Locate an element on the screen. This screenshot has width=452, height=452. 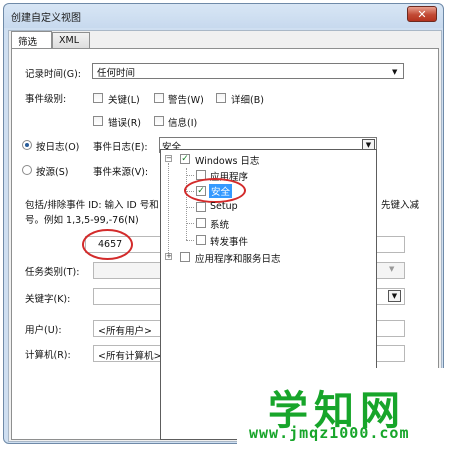
user-value: <所有用户> is located at coordinates (125, 331).